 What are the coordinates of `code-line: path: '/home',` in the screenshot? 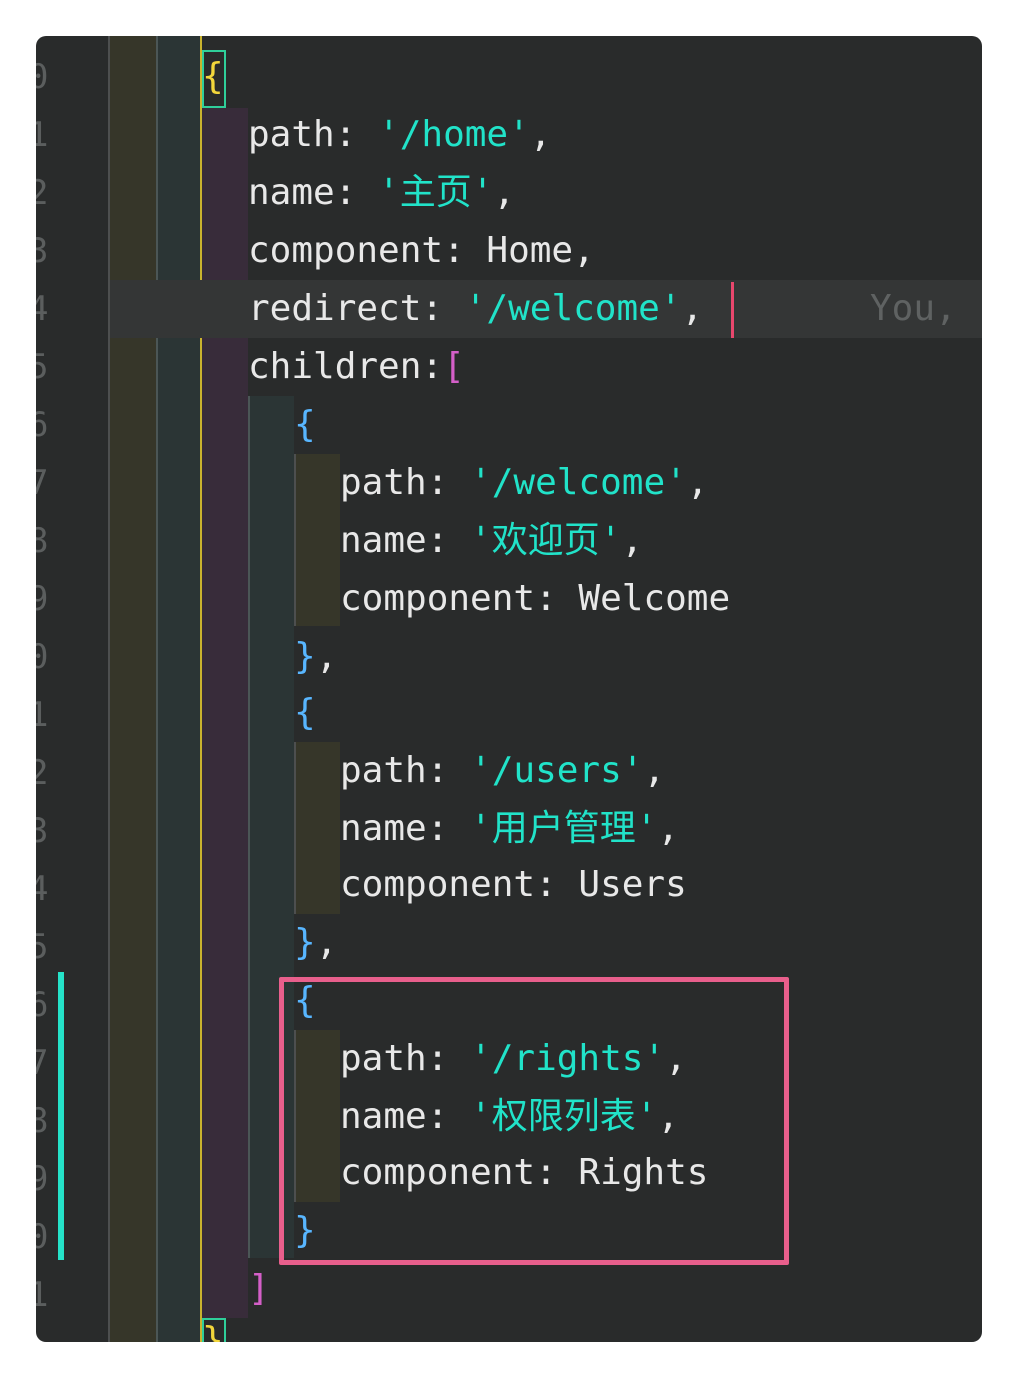 It's located at (399, 135).